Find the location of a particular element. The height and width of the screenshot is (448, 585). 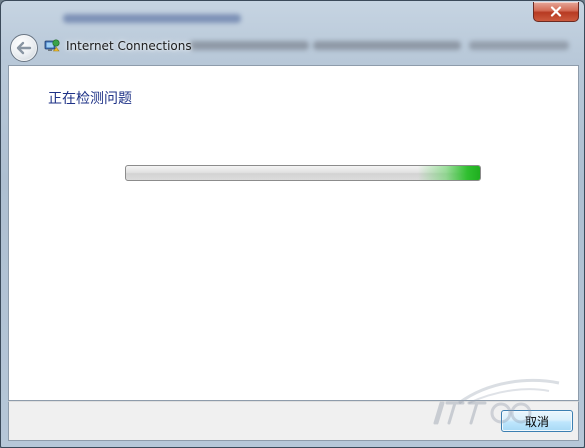

progress-glow is located at coordinates (449, 173).